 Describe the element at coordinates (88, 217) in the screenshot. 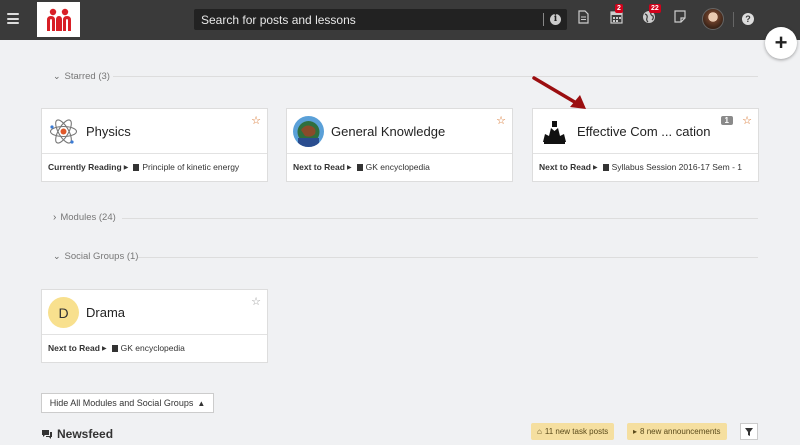

I see `modules-section-label: Modules (24)` at that location.